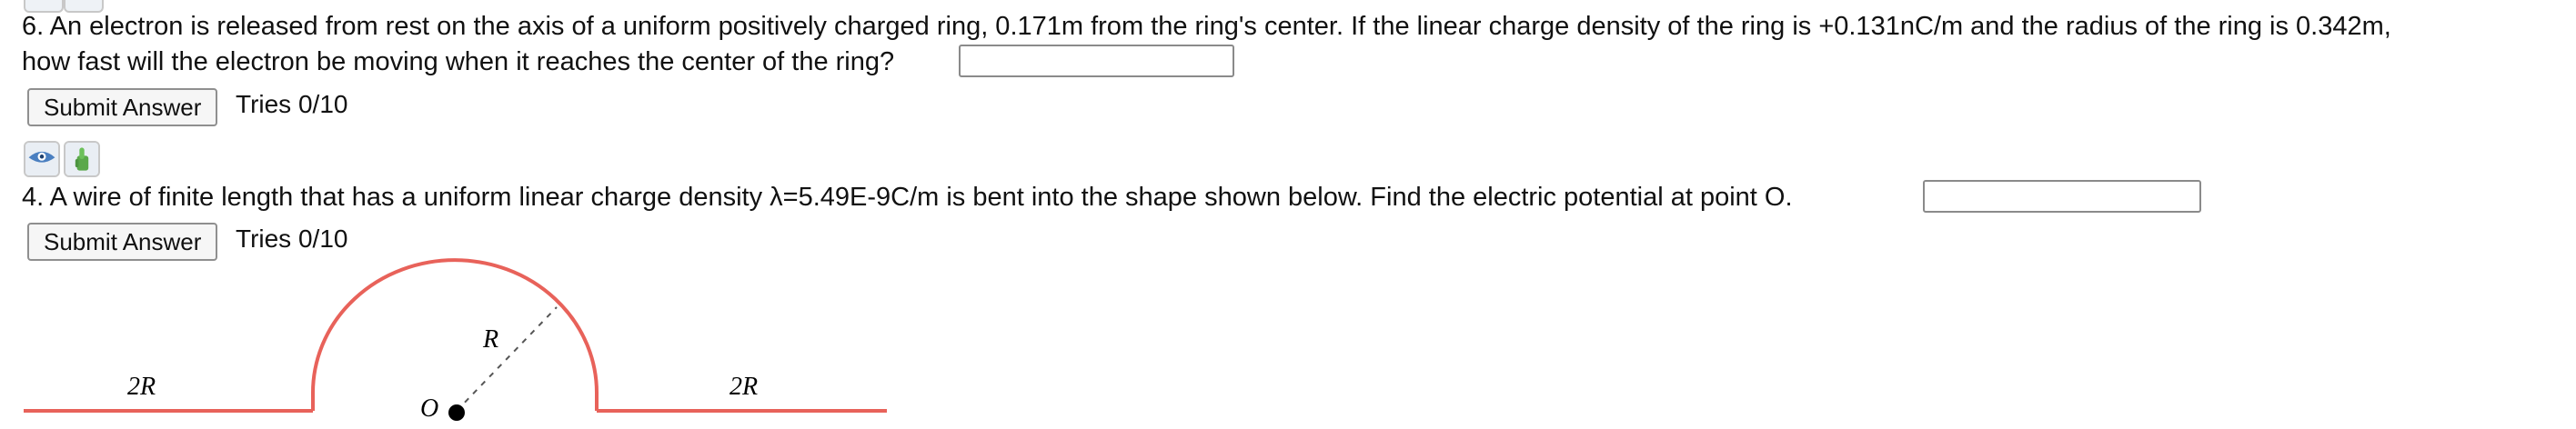  What do you see at coordinates (490, 339) in the screenshot?
I see `radius-label: R` at bounding box center [490, 339].